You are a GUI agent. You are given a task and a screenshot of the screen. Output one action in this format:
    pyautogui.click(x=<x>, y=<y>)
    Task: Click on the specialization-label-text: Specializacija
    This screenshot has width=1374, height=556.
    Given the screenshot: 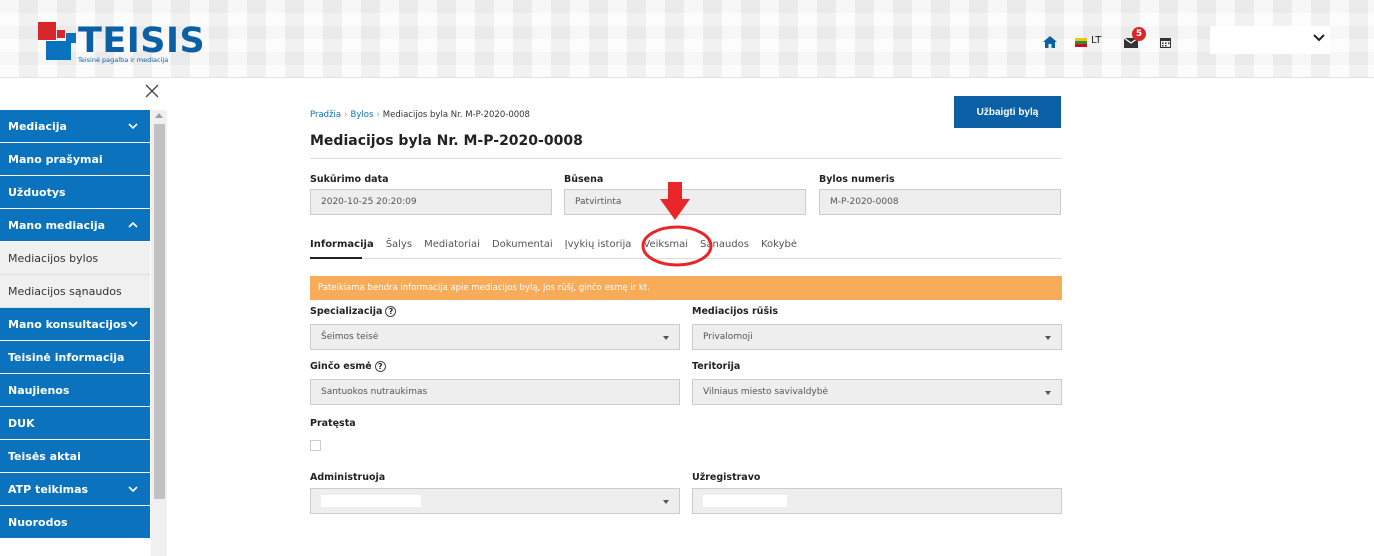 What is the action you would take?
    pyautogui.click(x=346, y=311)
    